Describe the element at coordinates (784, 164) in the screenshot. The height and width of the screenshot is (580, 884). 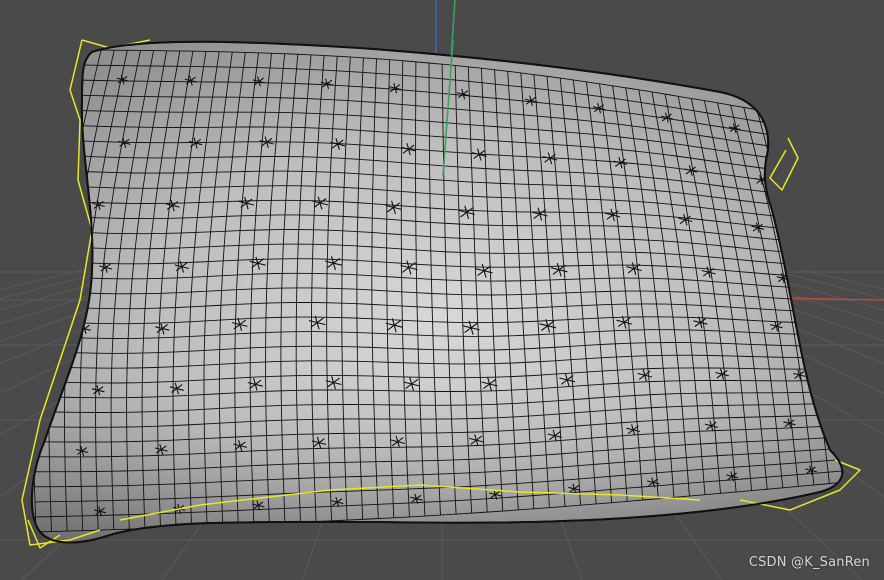
I see `selection-outline-segment` at that location.